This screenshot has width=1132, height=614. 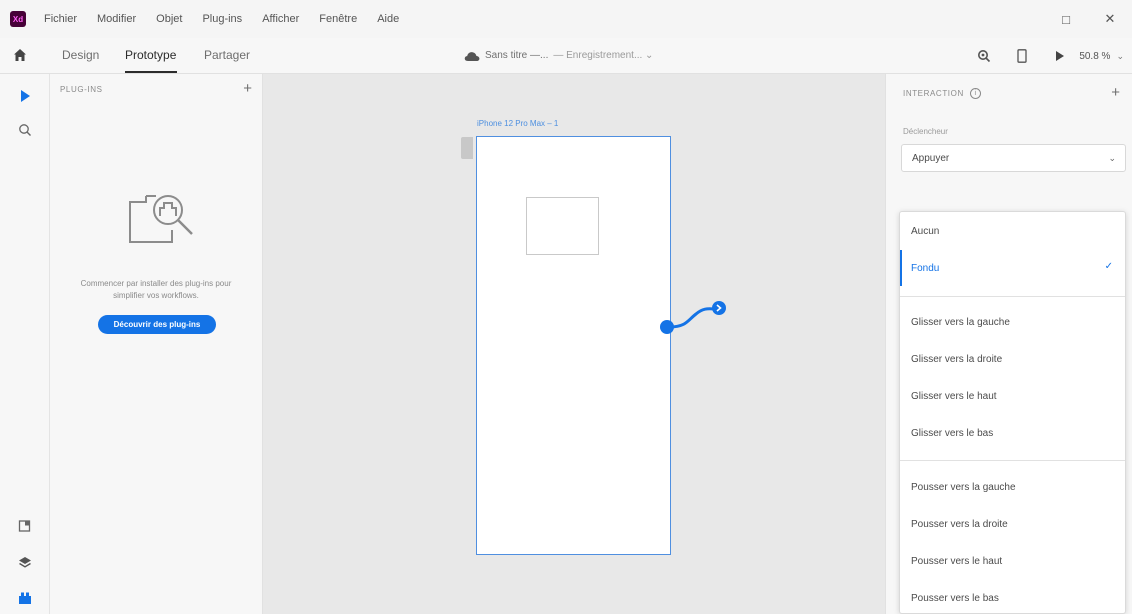 I want to click on play-icon, so click(x=1060, y=56).